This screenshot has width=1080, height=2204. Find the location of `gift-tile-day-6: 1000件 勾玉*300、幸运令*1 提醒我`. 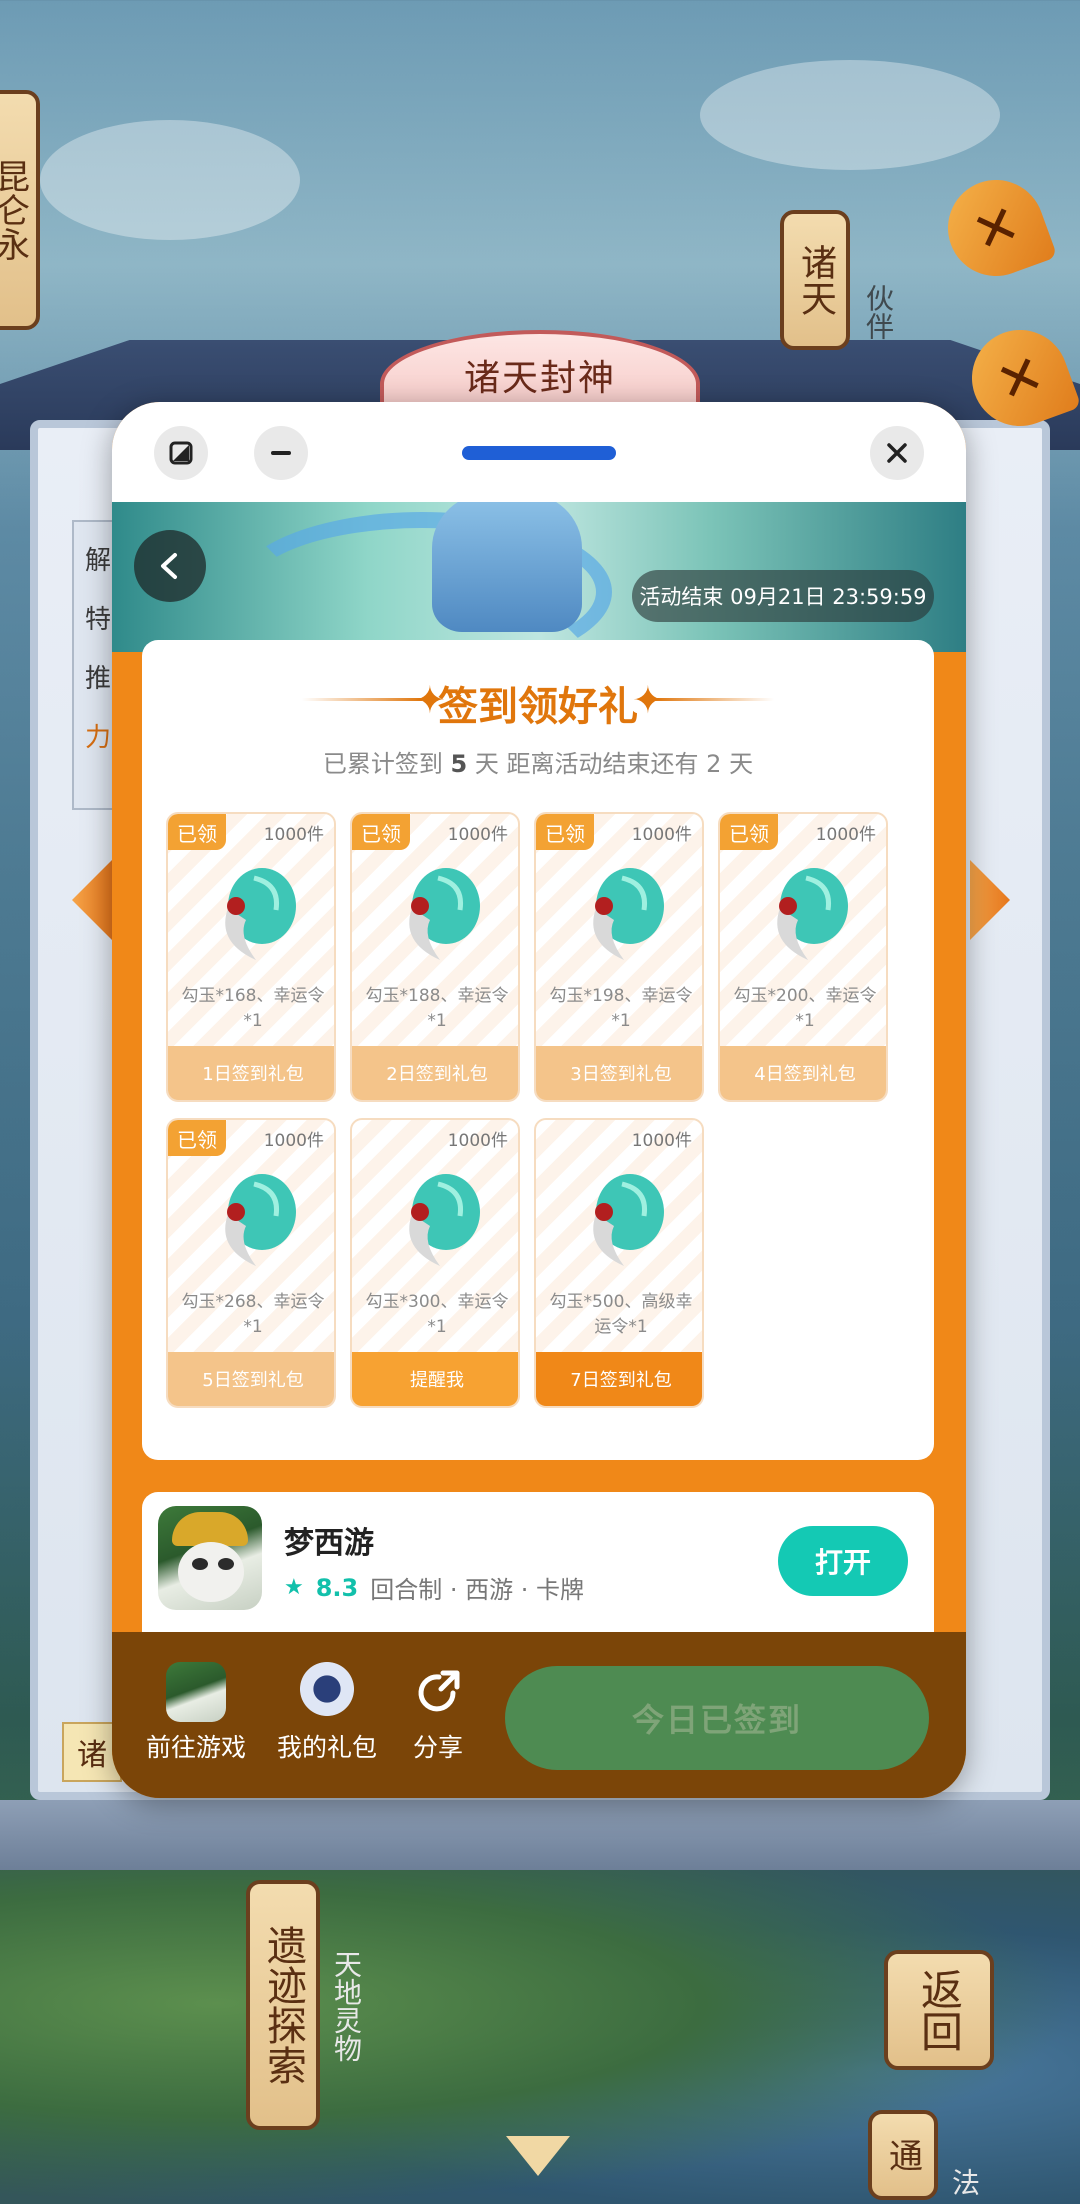

gift-tile-day-6: 1000件 勾玉*300、幸运令*1 提醒我 is located at coordinates (435, 1263).